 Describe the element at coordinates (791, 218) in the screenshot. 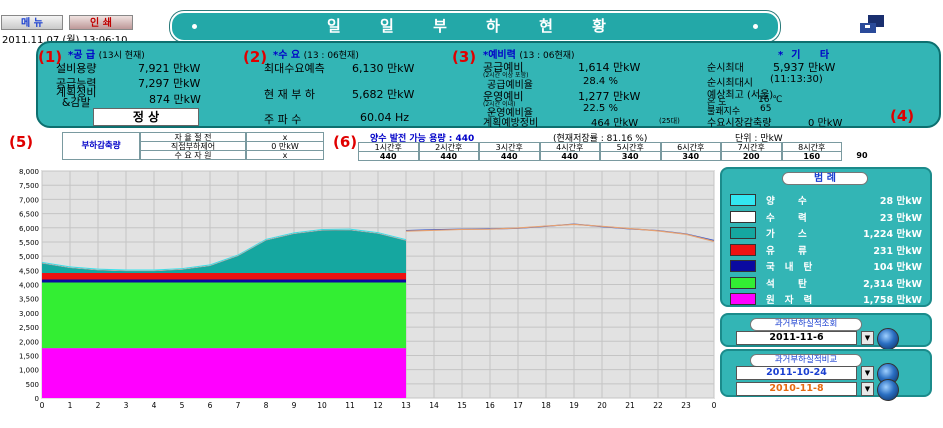

I see `legend-item-name: 수 력` at that location.